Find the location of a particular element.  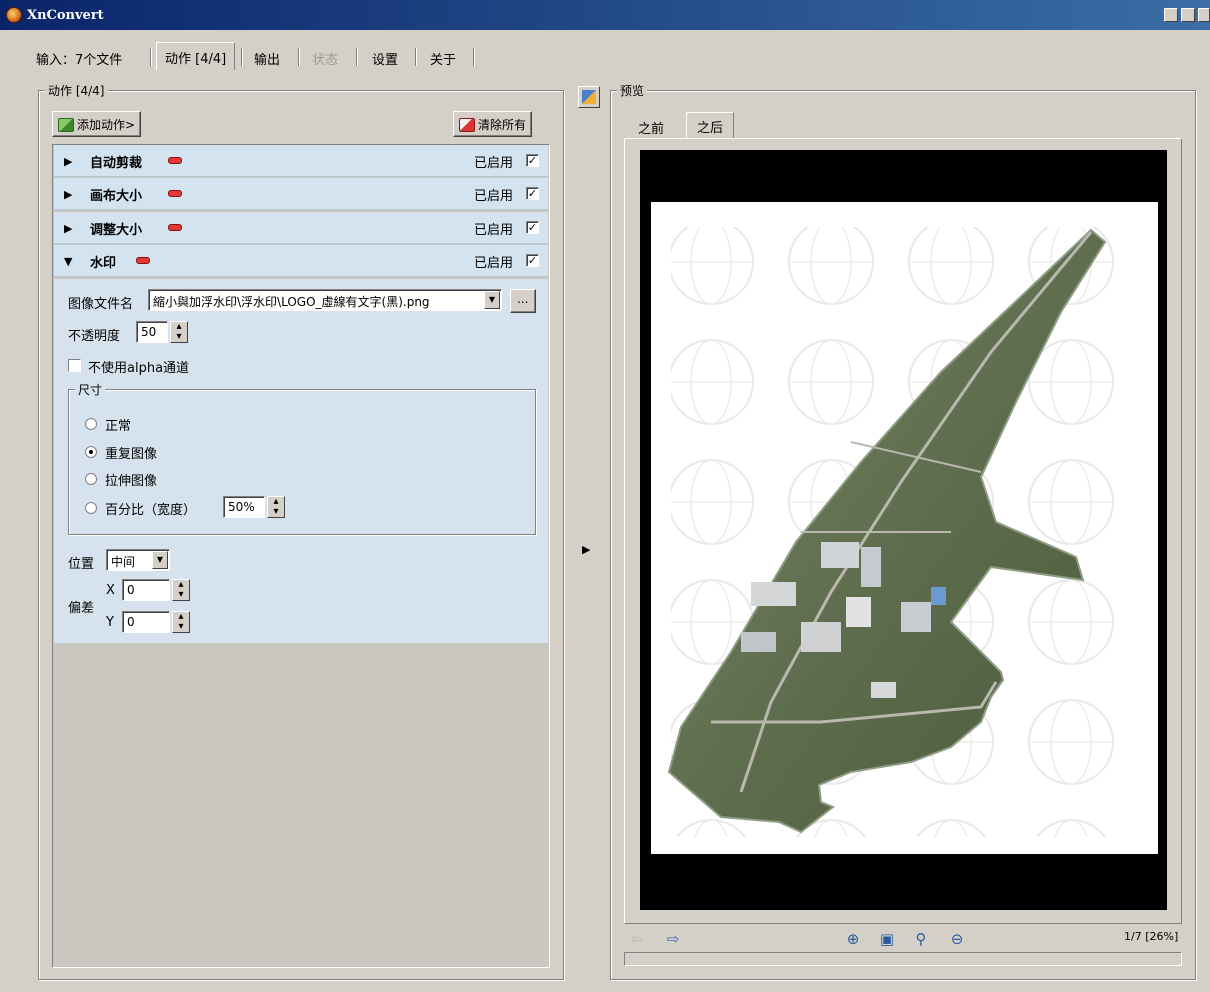

tab-before: 之前 is located at coordinates (651, 126).